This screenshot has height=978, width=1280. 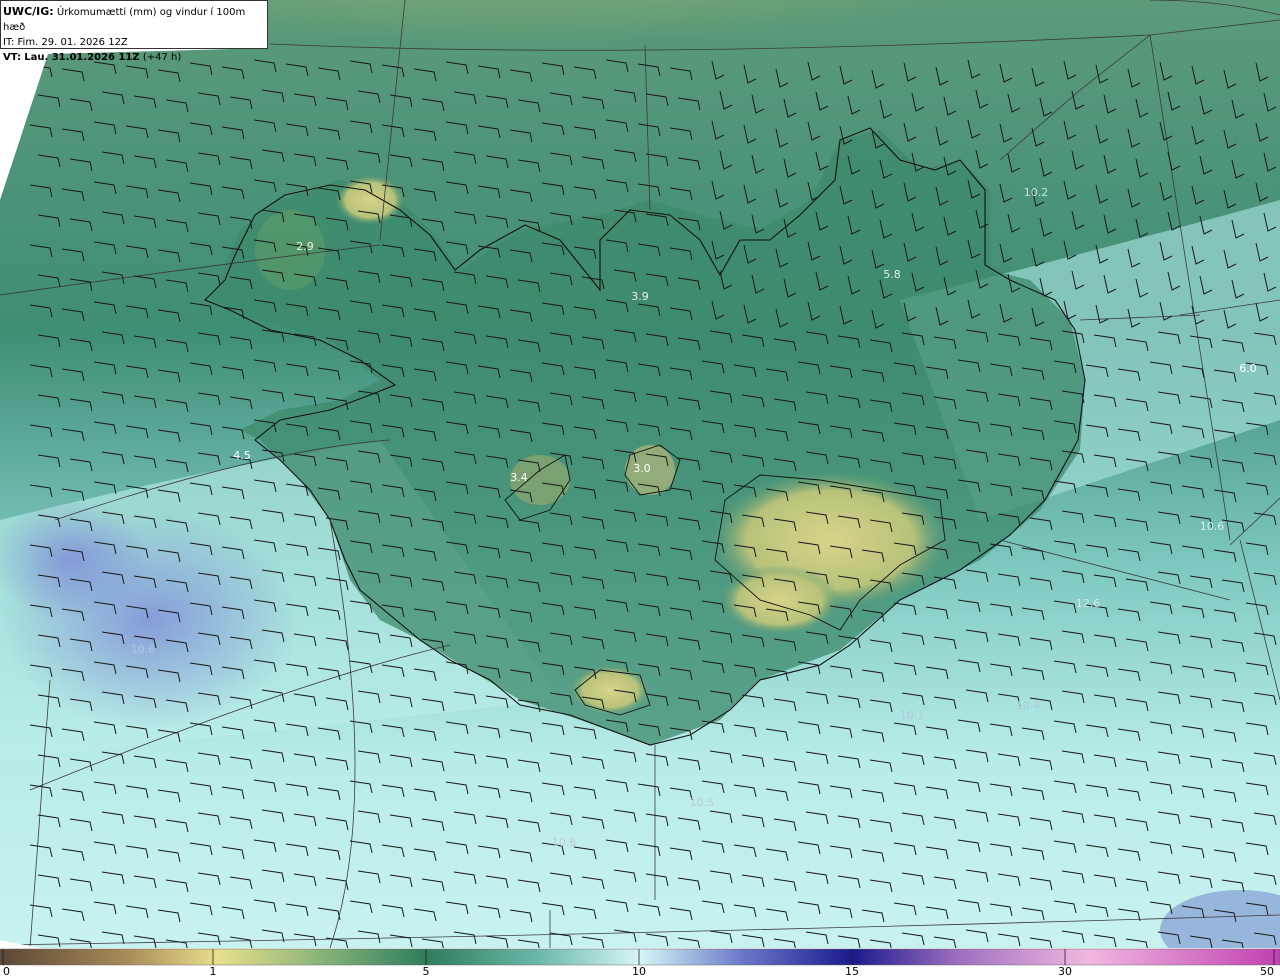 What do you see at coordinates (852, 971) in the screenshot?
I see `colorbar-tick-label: 15` at bounding box center [852, 971].